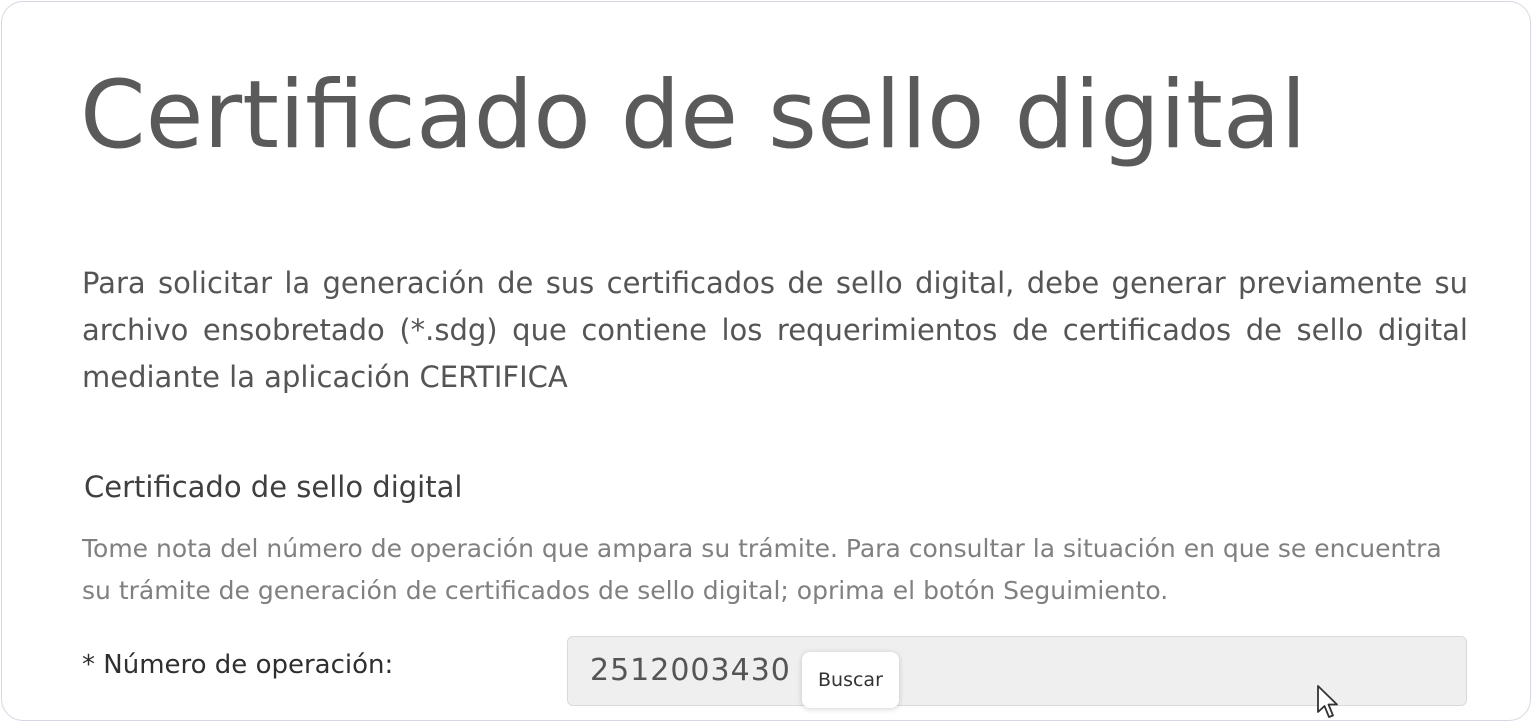  Describe the element at coordinates (693, 115) in the screenshot. I see `page-title: Certificado de sello digital` at that location.